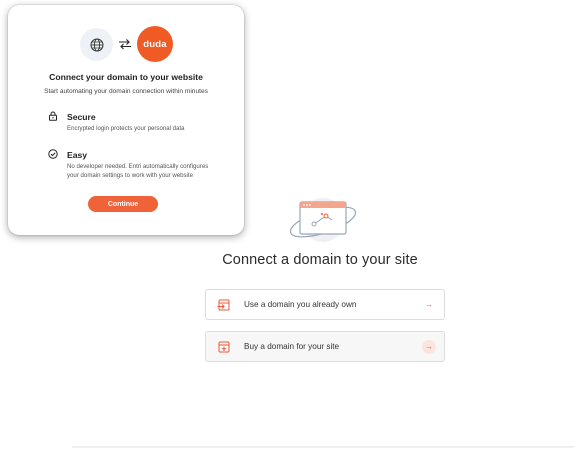 The image size is (580, 449). What do you see at coordinates (125, 44) in the screenshot?
I see `swap-arrows-icon` at bounding box center [125, 44].